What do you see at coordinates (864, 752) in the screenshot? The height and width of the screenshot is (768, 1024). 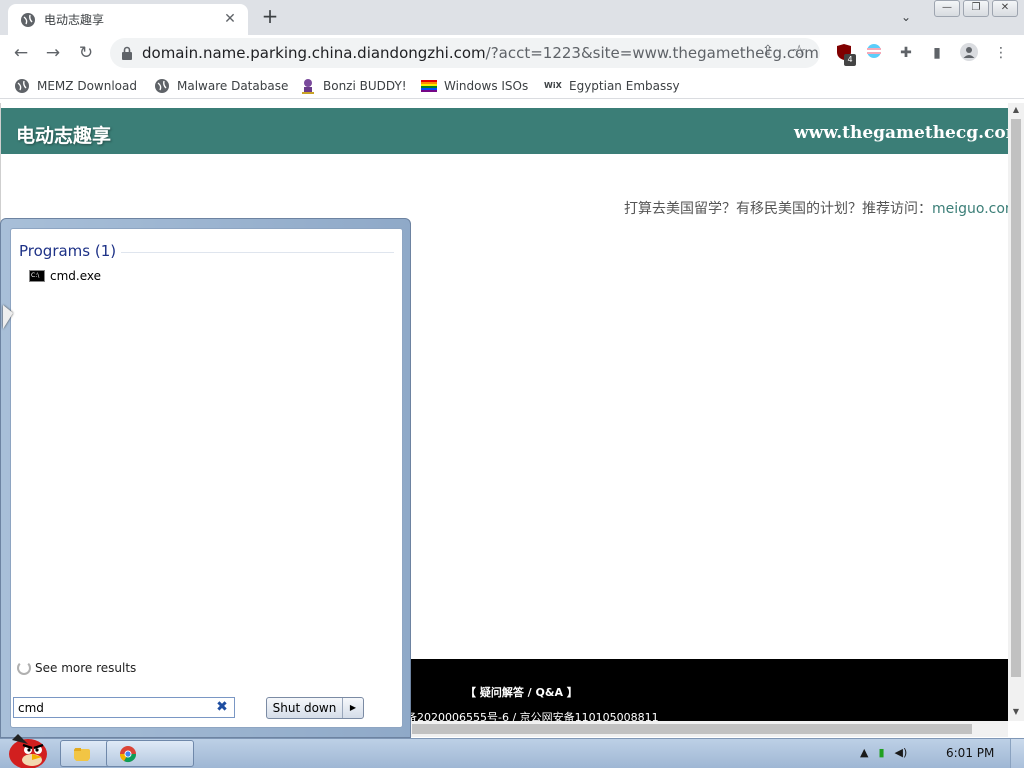 I see `show-hidden-icons-icon: ▲` at bounding box center [864, 752].